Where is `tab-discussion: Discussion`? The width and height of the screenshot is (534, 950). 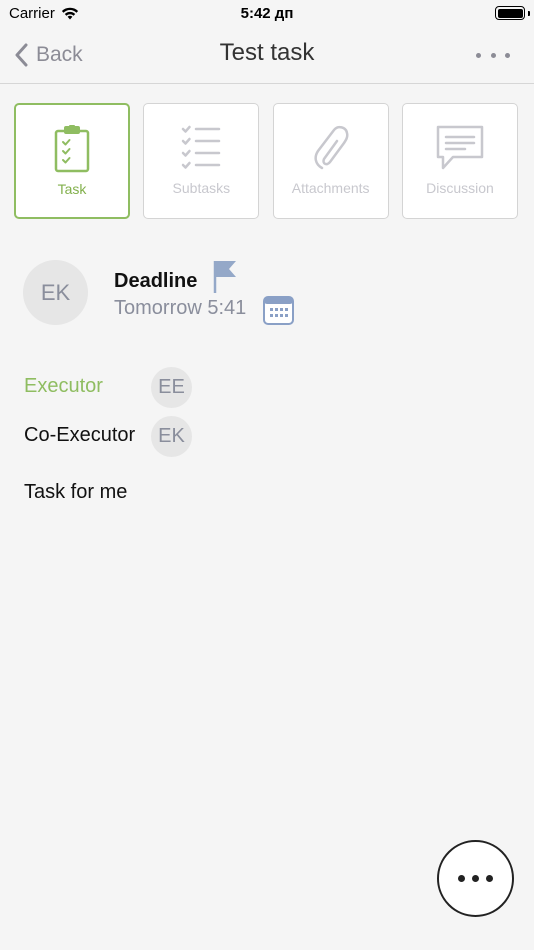
tab-discussion: Discussion is located at coordinates (459, 161).